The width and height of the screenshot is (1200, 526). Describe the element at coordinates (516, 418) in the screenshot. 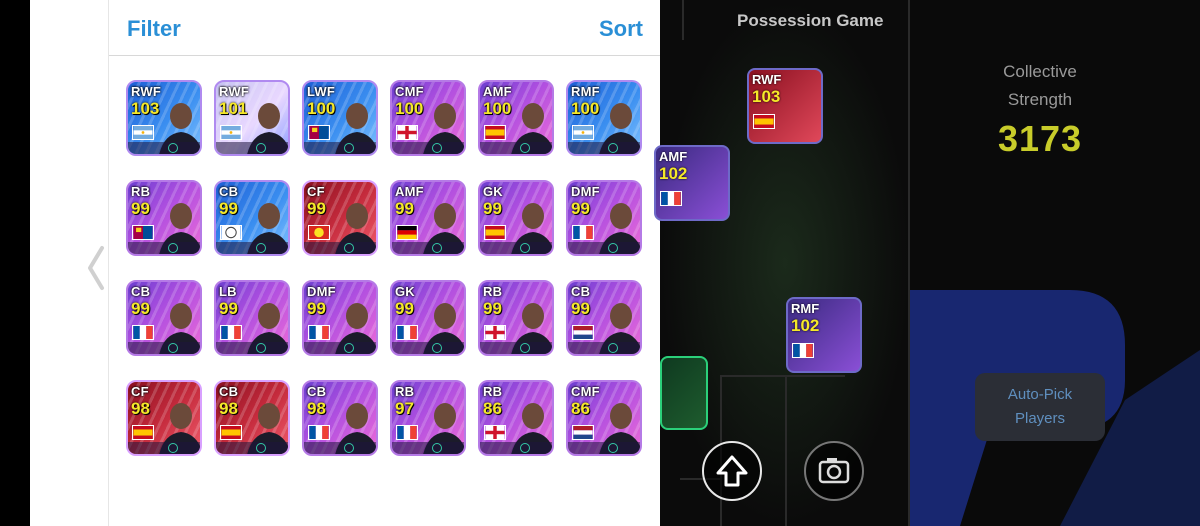

I see `player-card: RB 86` at that location.